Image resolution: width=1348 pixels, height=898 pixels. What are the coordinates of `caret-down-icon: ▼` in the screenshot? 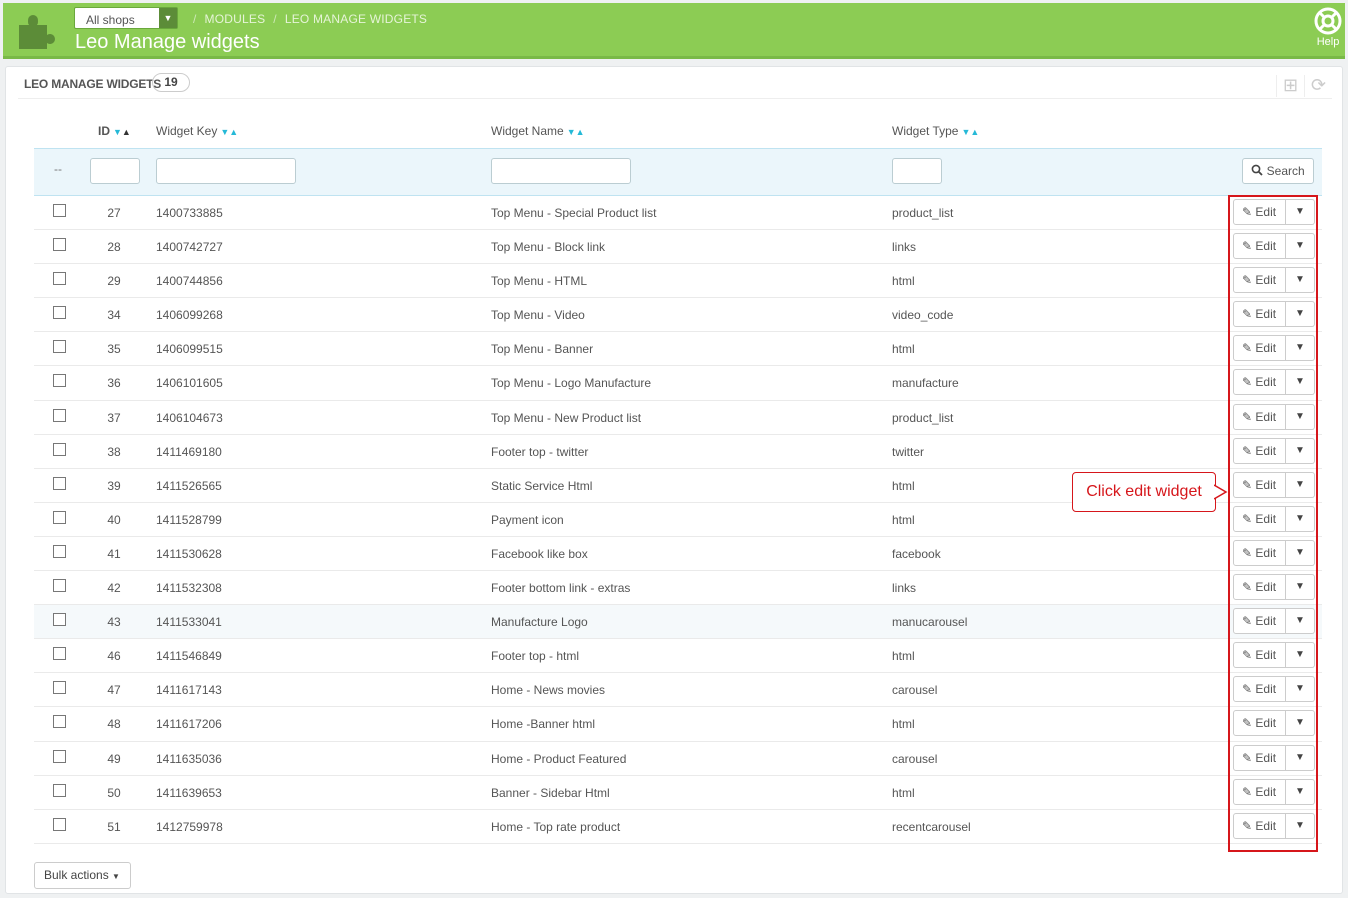 It's located at (1300, 552).